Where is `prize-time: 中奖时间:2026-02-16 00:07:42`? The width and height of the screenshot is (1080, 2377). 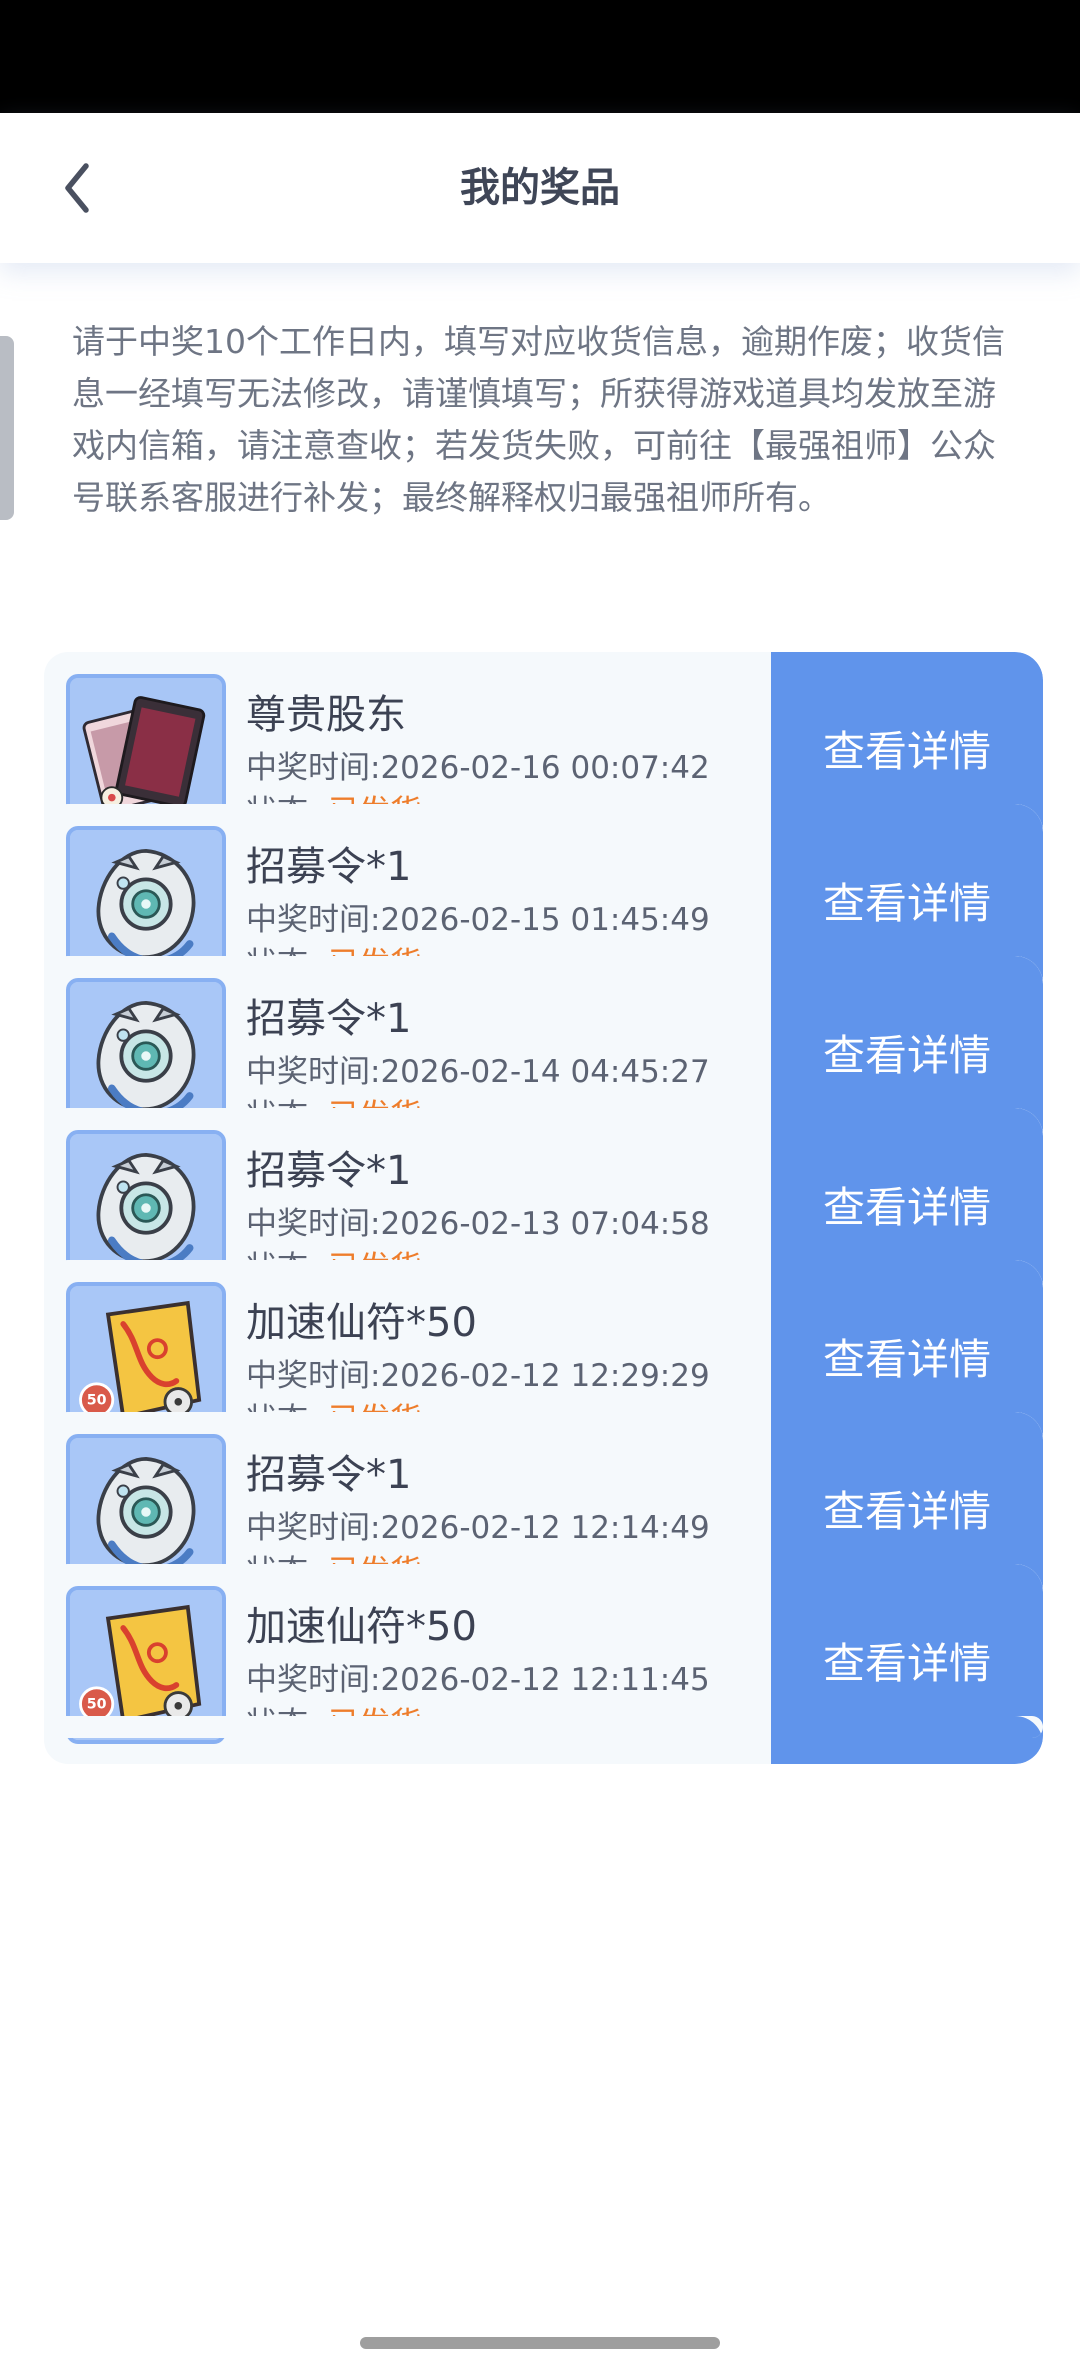
prize-time: 中奖时间:2026-02-16 00:07:42 is located at coordinates (478, 764).